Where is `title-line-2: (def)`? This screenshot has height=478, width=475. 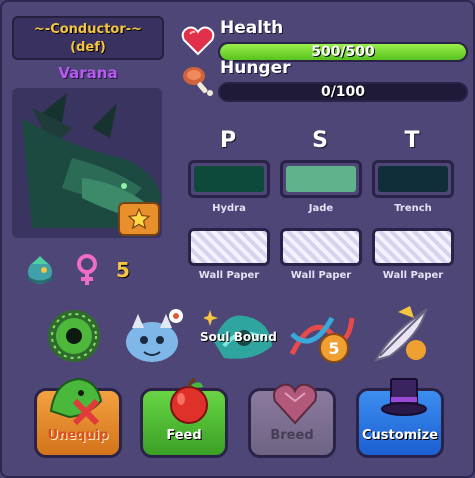 title-line-2: (def) is located at coordinates (88, 47).